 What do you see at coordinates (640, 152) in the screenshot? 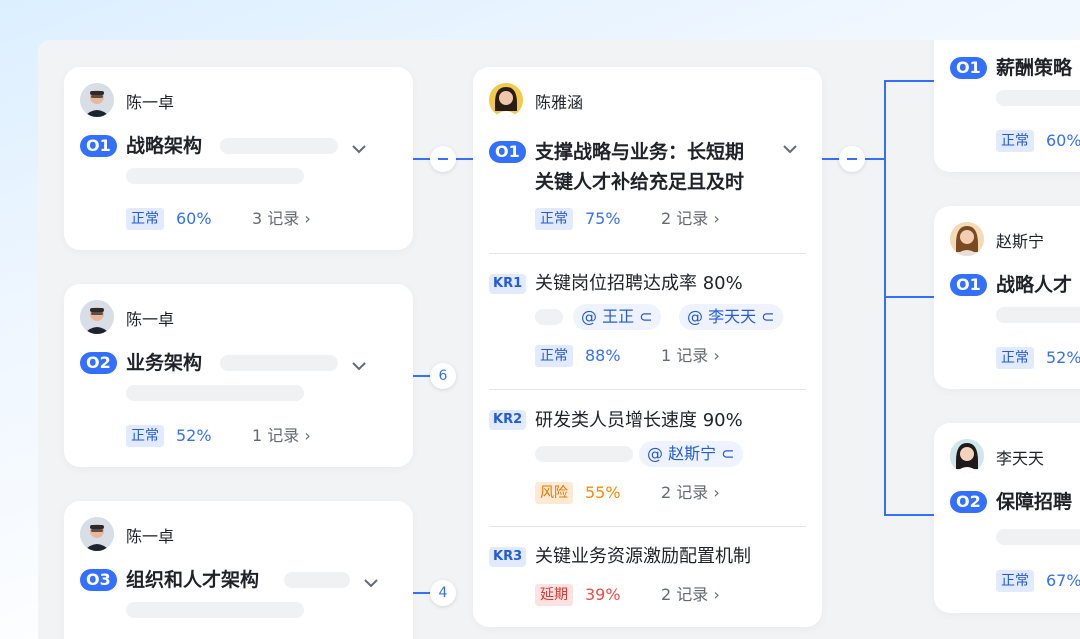
I see `objective-title-line1: 支撑战略与业务：长短期` at bounding box center [640, 152].